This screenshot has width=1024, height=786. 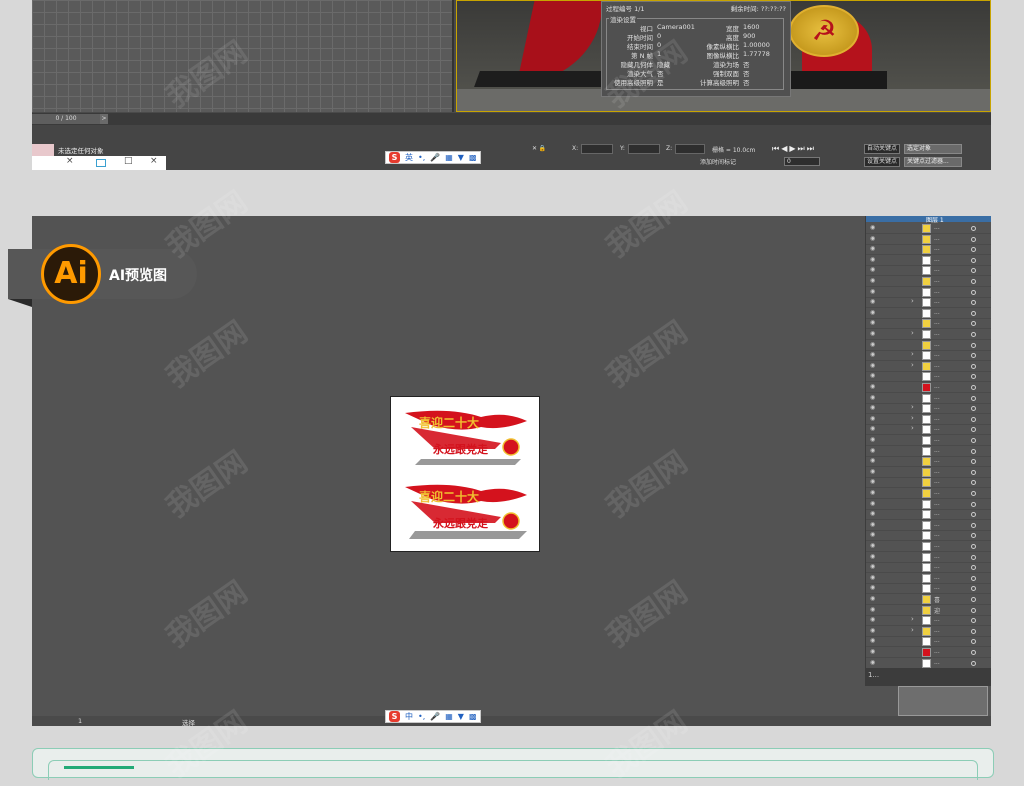 What do you see at coordinates (511, 119) in the screenshot?
I see `time-slider: 0 / 100 >` at bounding box center [511, 119].